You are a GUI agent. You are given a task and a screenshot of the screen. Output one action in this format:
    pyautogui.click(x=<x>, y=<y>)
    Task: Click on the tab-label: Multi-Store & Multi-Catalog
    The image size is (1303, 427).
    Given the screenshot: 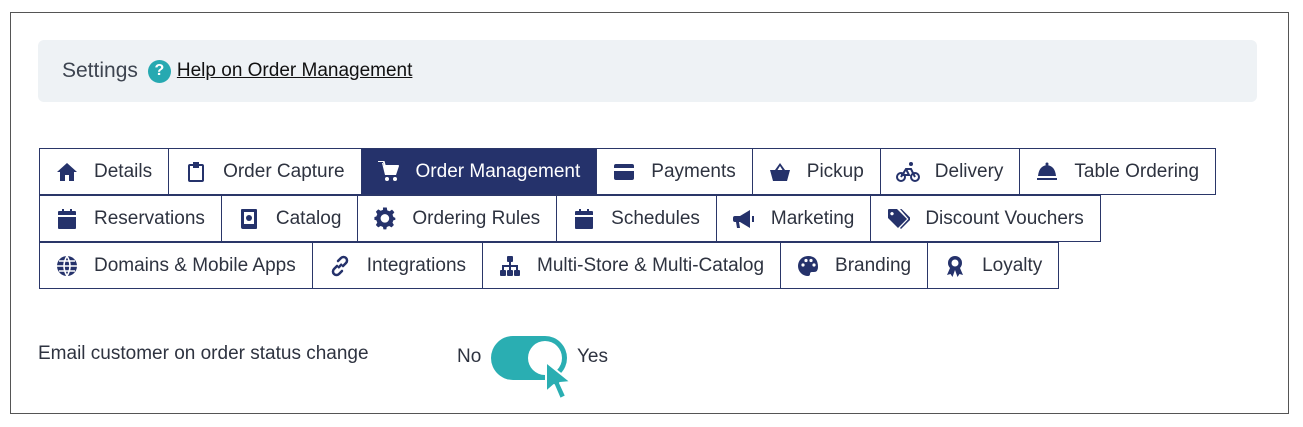 What is the action you would take?
    pyautogui.click(x=651, y=265)
    